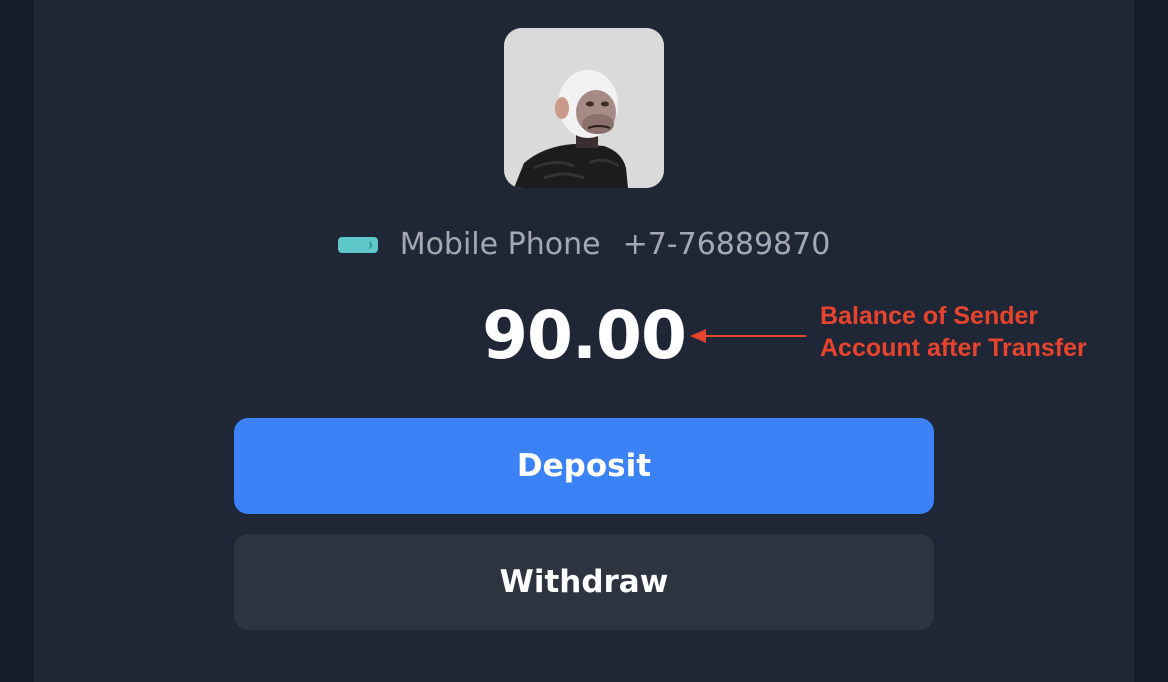 The image size is (1168, 682). I want to click on withdraw-button: Withdraw, so click(584, 582).